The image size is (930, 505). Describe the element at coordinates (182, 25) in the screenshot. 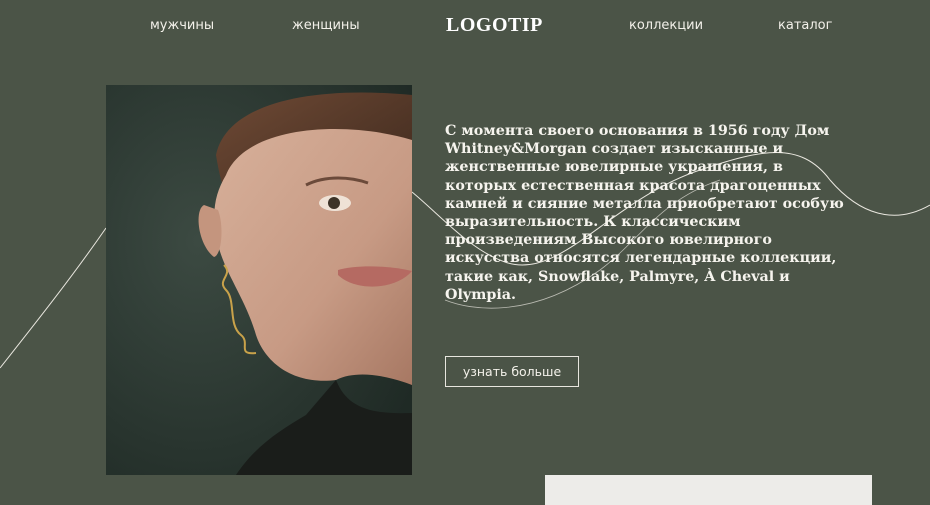

I see `nav-men: мужчины` at that location.